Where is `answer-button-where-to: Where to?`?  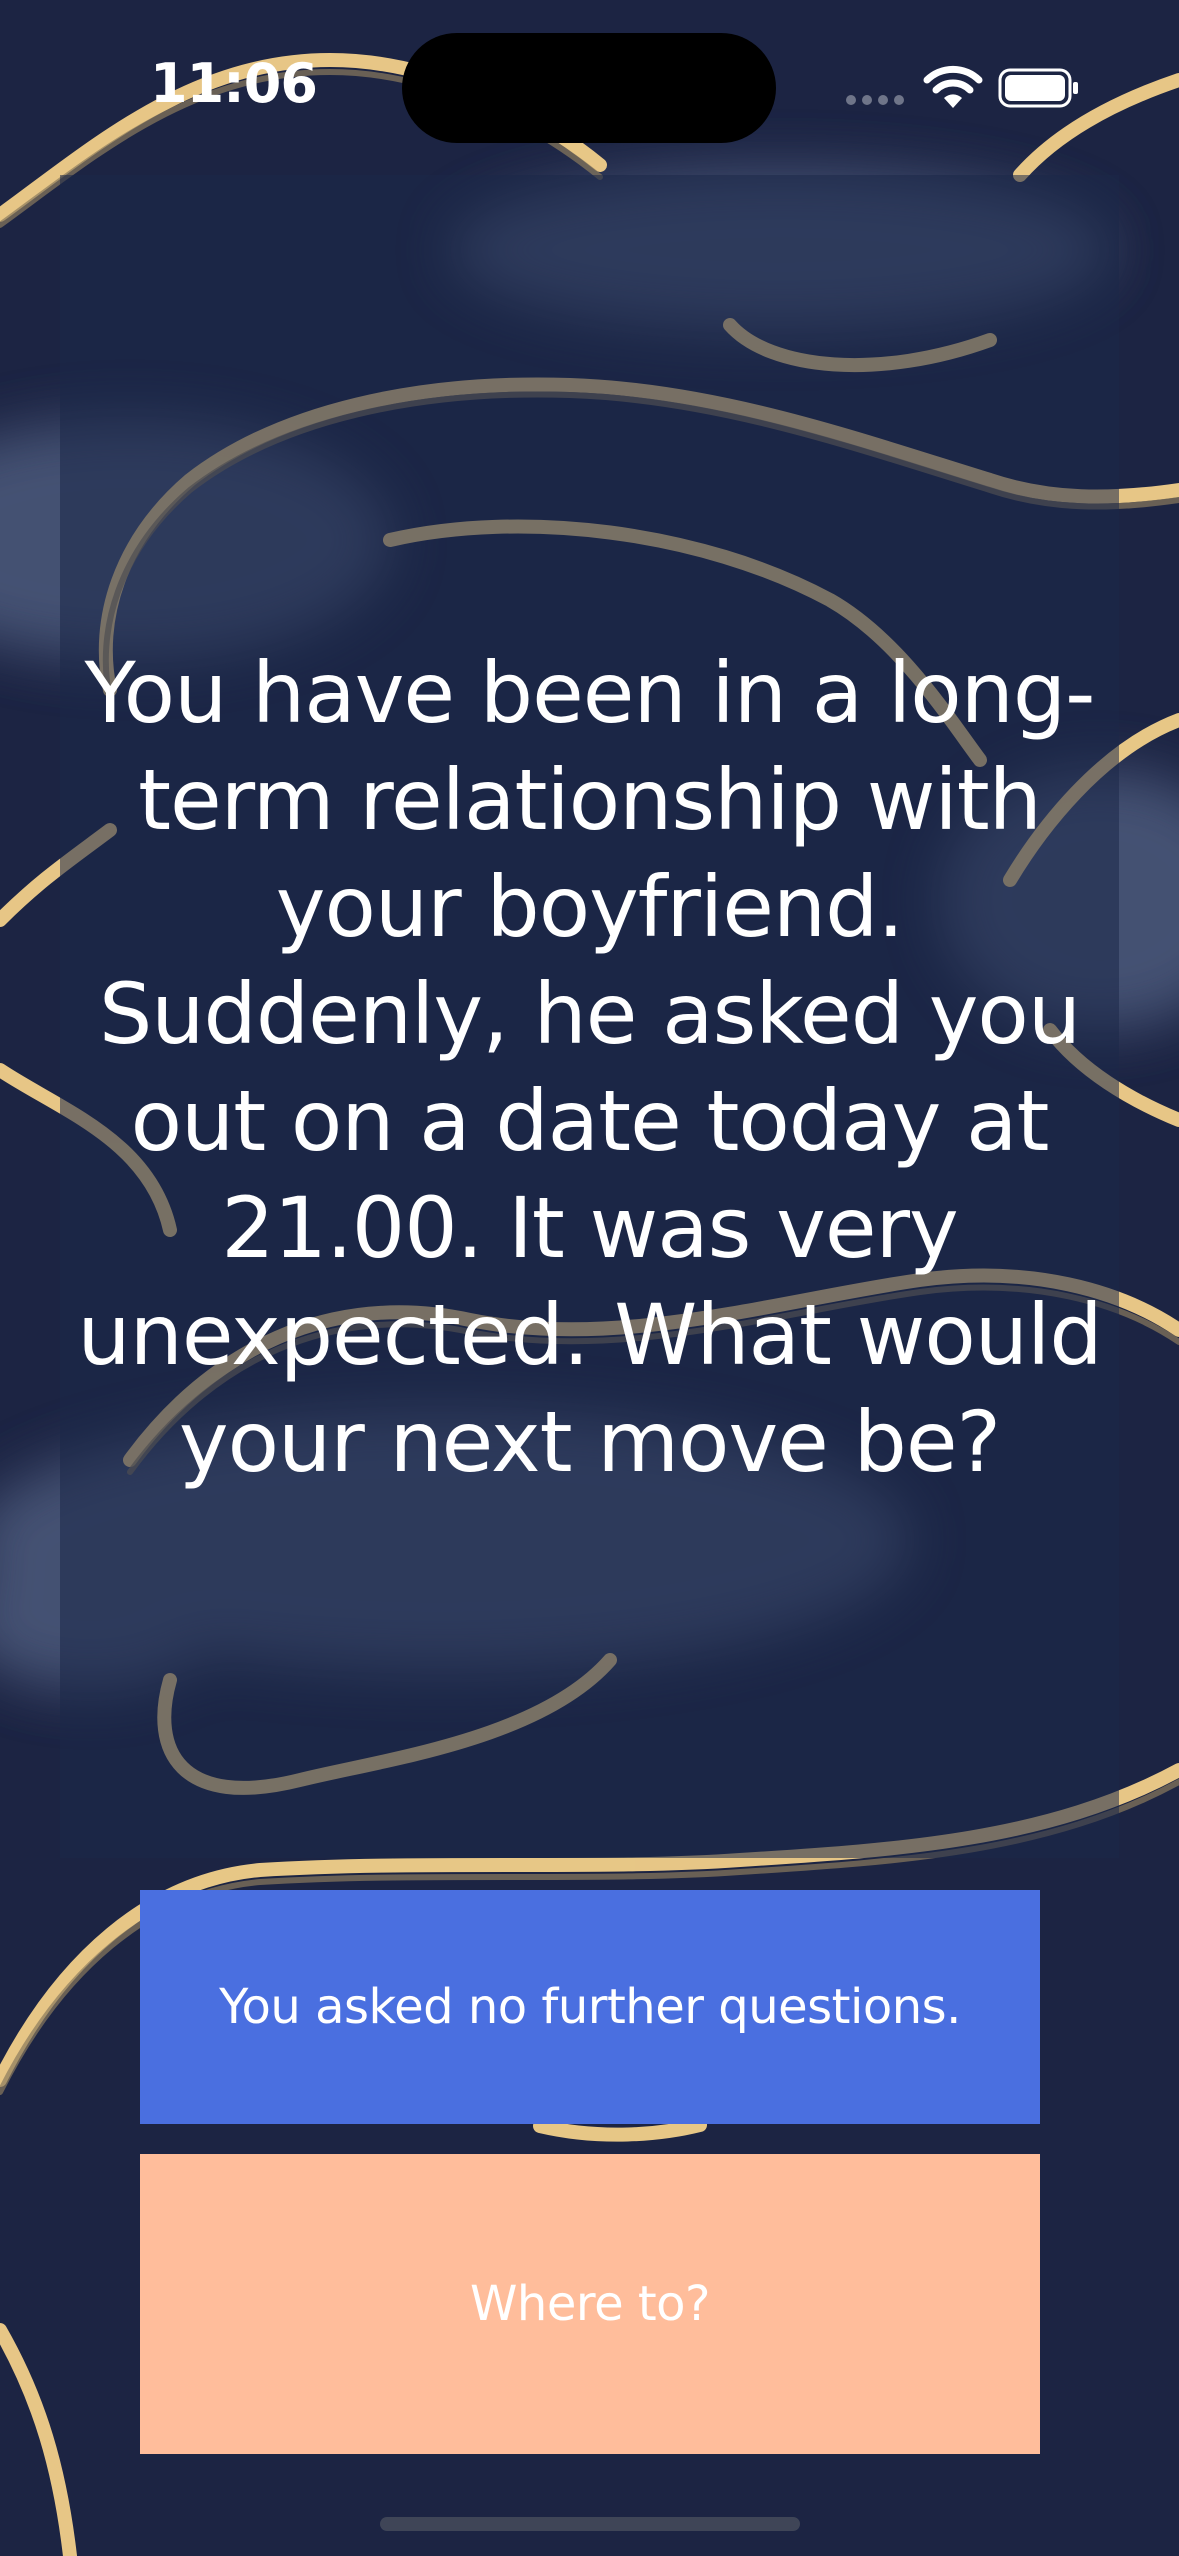 answer-button-where-to: Where to? is located at coordinates (590, 2304).